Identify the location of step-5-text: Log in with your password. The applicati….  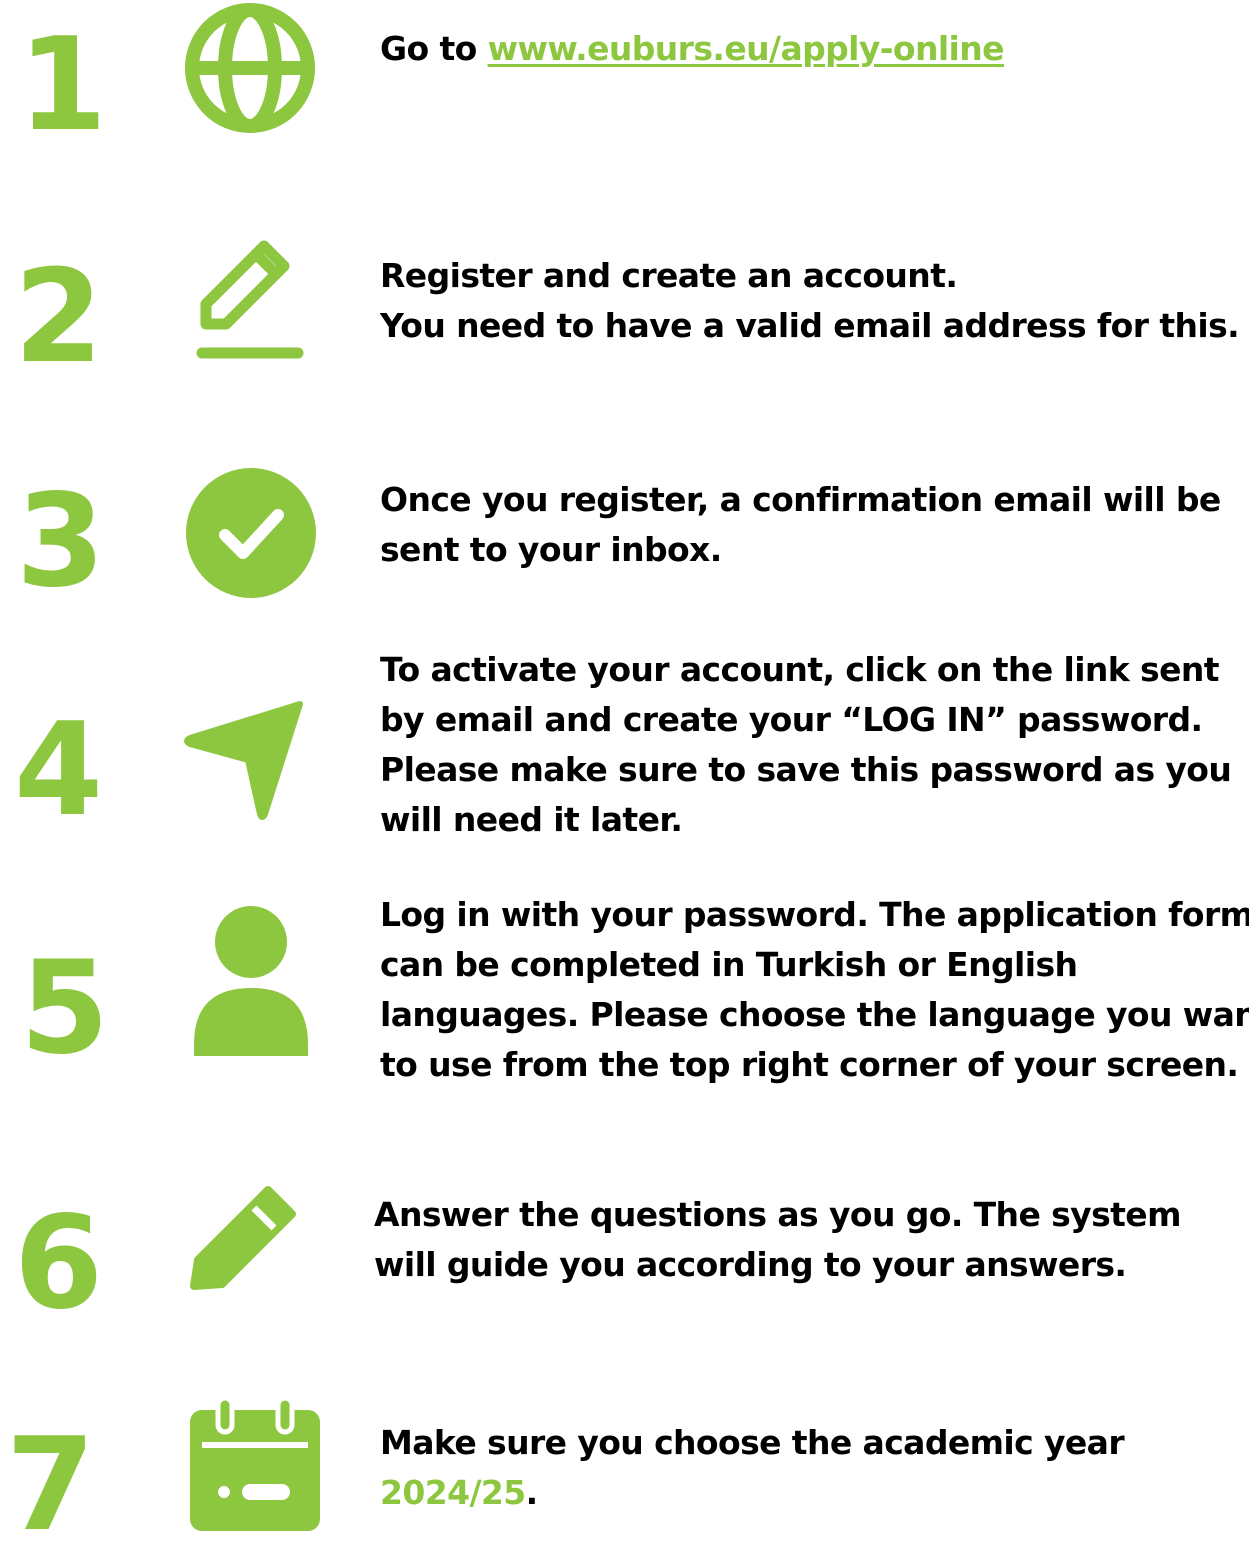
(814, 990).